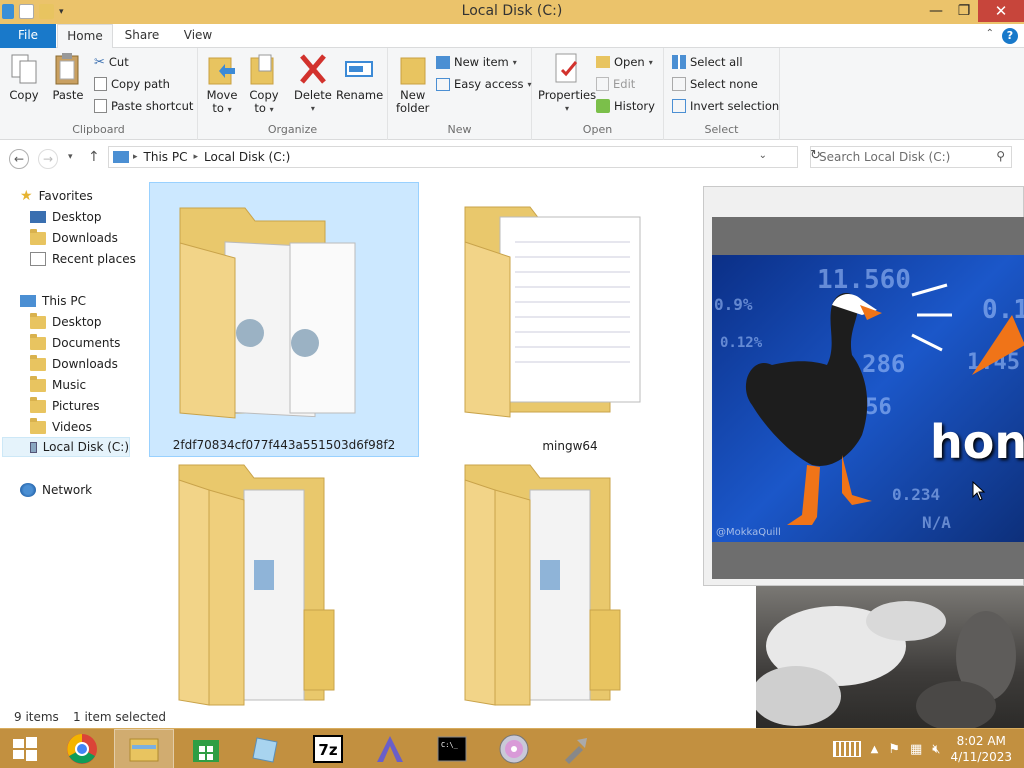 The height and width of the screenshot is (768, 1024). I want to click on address-bar: ▸ This PC ▸ Local Disk (C:) ⌄ ↻, so click(464, 157).